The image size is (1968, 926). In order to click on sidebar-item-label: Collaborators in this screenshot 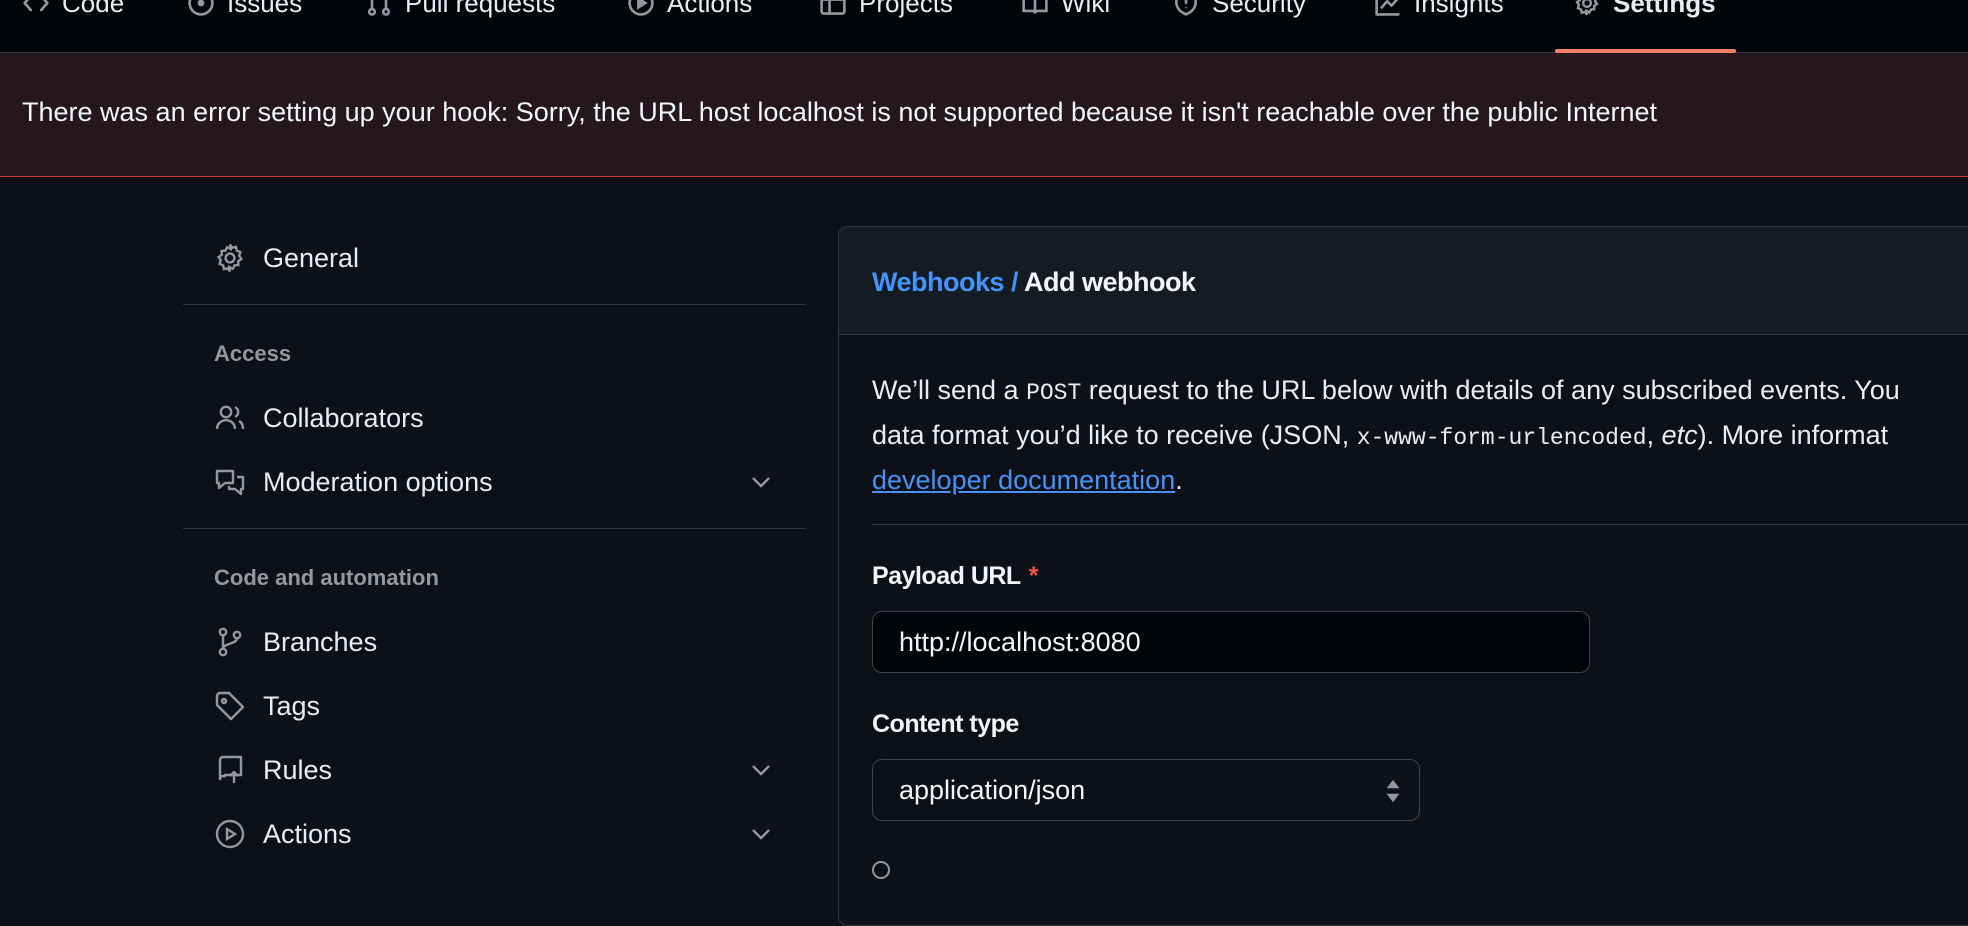, I will do `click(343, 417)`.